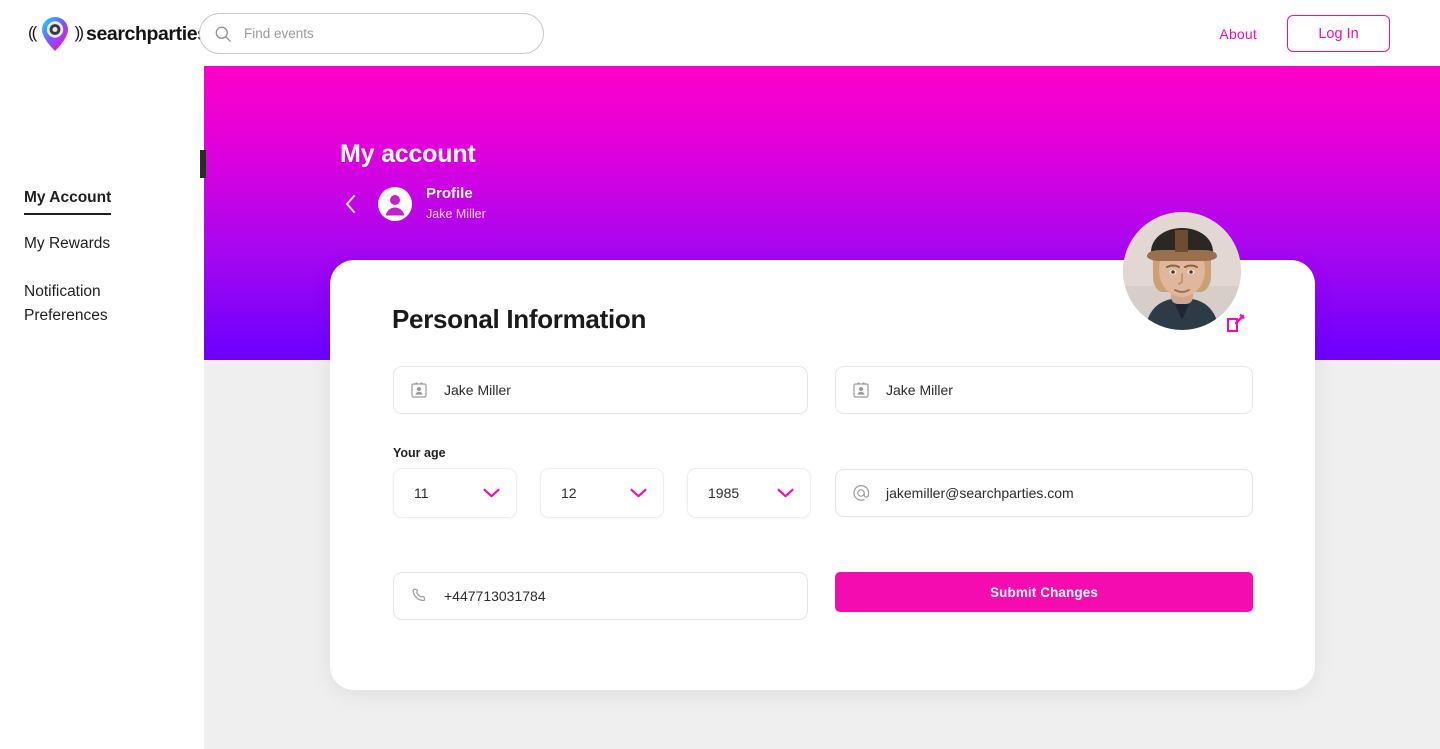 Image resolution: width=1440 pixels, height=749 pixels. Describe the element at coordinates (724, 493) in the screenshot. I see `age-year-value: 1985` at that location.